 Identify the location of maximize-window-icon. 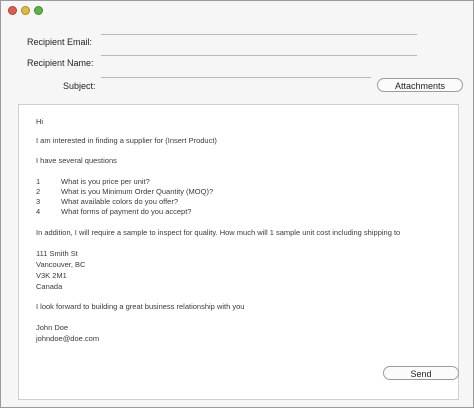
(38, 10).